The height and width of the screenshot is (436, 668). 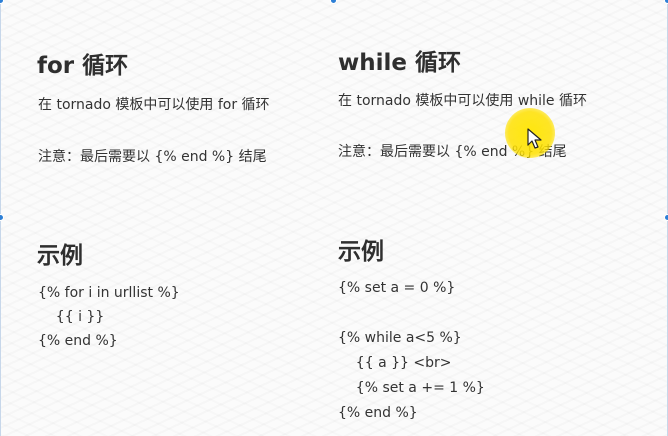 What do you see at coordinates (411, 388) in the screenshot?
I see `code-line: {% set a += 1 %}` at bounding box center [411, 388].